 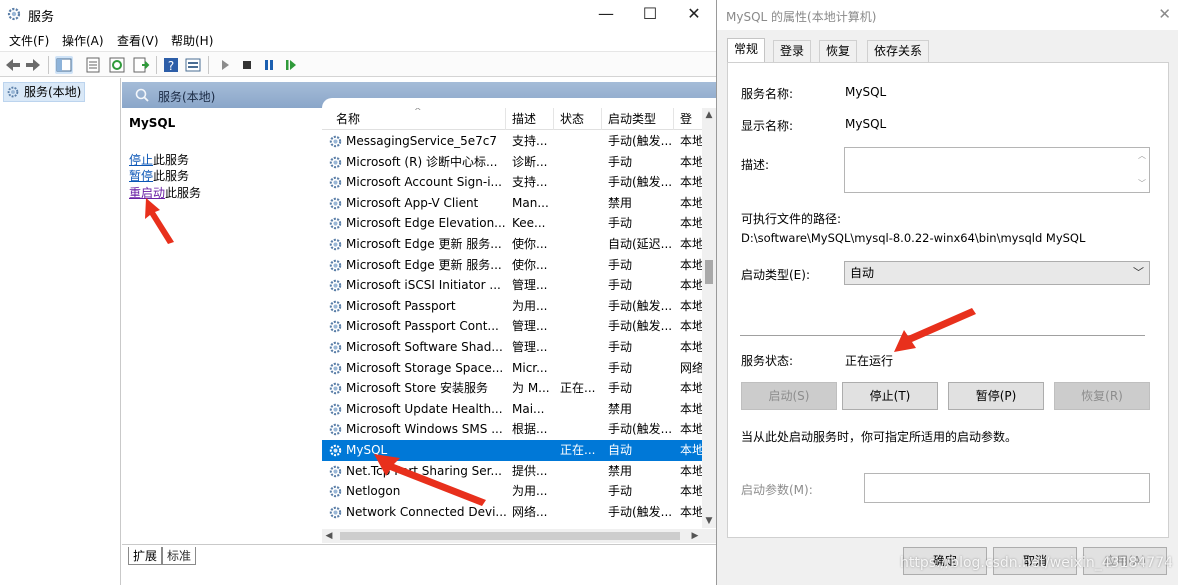 What do you see at coordinates (997, 273) in the screenshot?
I see `startup-type-select: 自动 ﹀` at bounding box center [997, 273].